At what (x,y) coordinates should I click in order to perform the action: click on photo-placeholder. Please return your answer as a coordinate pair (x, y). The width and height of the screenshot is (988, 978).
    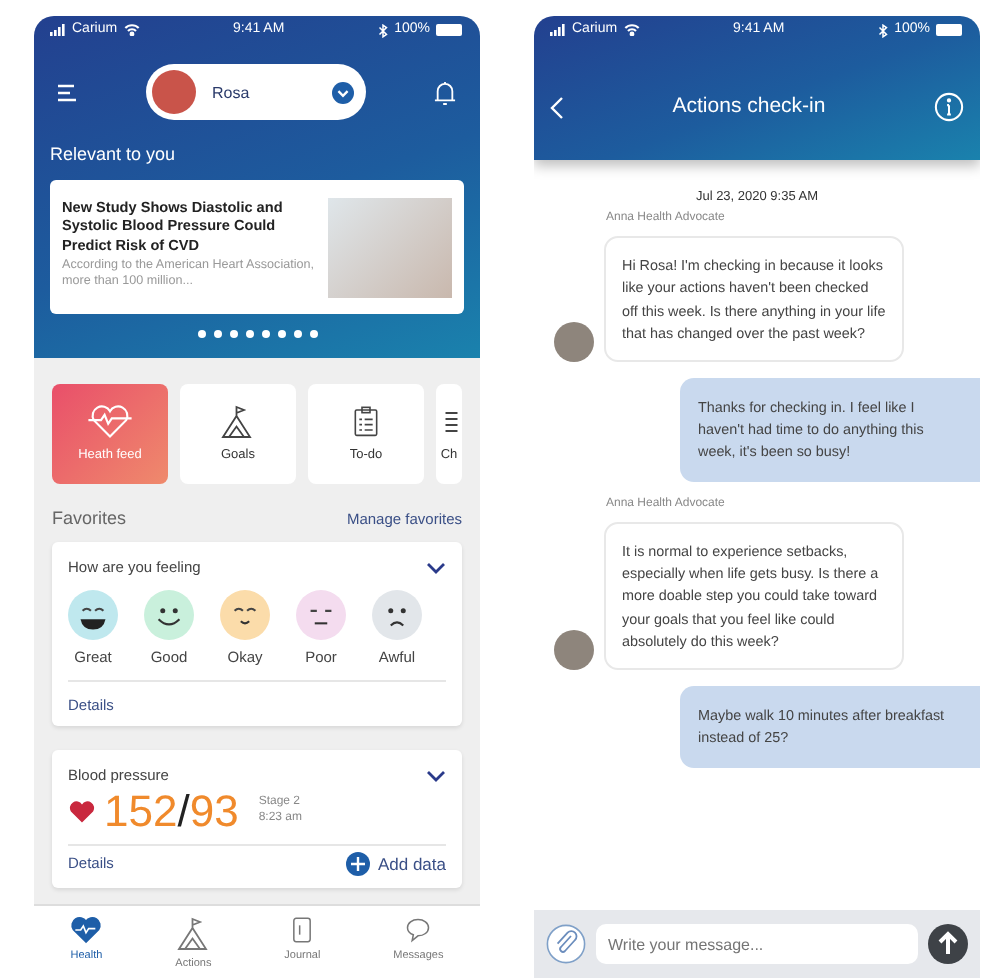
    Looking at the image, I should click on (390, 247).